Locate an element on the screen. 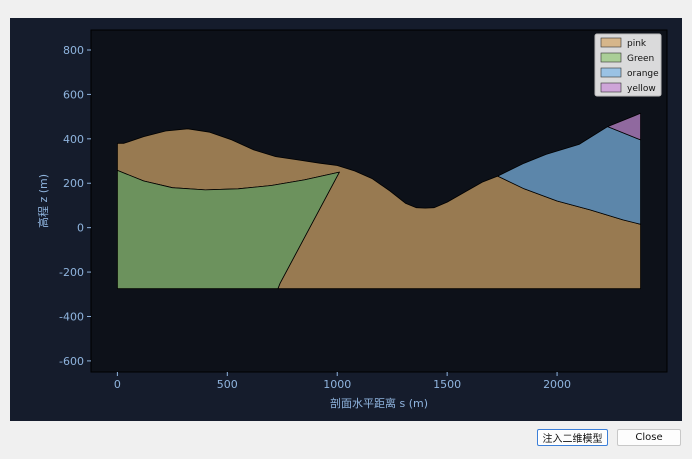  y-tick-label: -600 is located at coordinates (71, 361).